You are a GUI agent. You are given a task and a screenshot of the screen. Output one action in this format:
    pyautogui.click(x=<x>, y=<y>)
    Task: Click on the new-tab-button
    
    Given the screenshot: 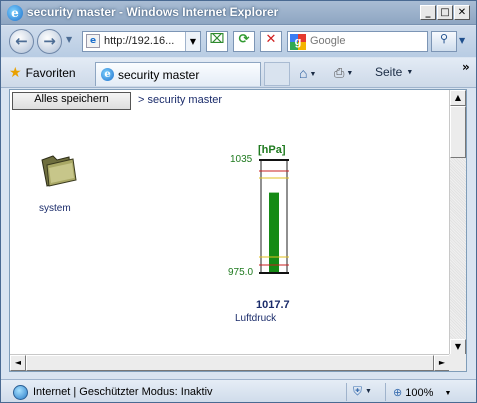 What is the action you would take?
    pyautogui.click(x=277, y=74)
    